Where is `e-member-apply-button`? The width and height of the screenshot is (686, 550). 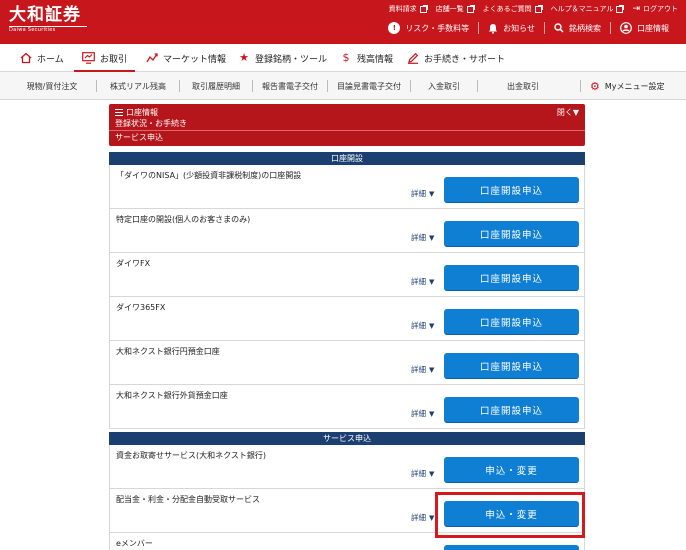 e-member-apply-button is located at coordinates (511, 547).